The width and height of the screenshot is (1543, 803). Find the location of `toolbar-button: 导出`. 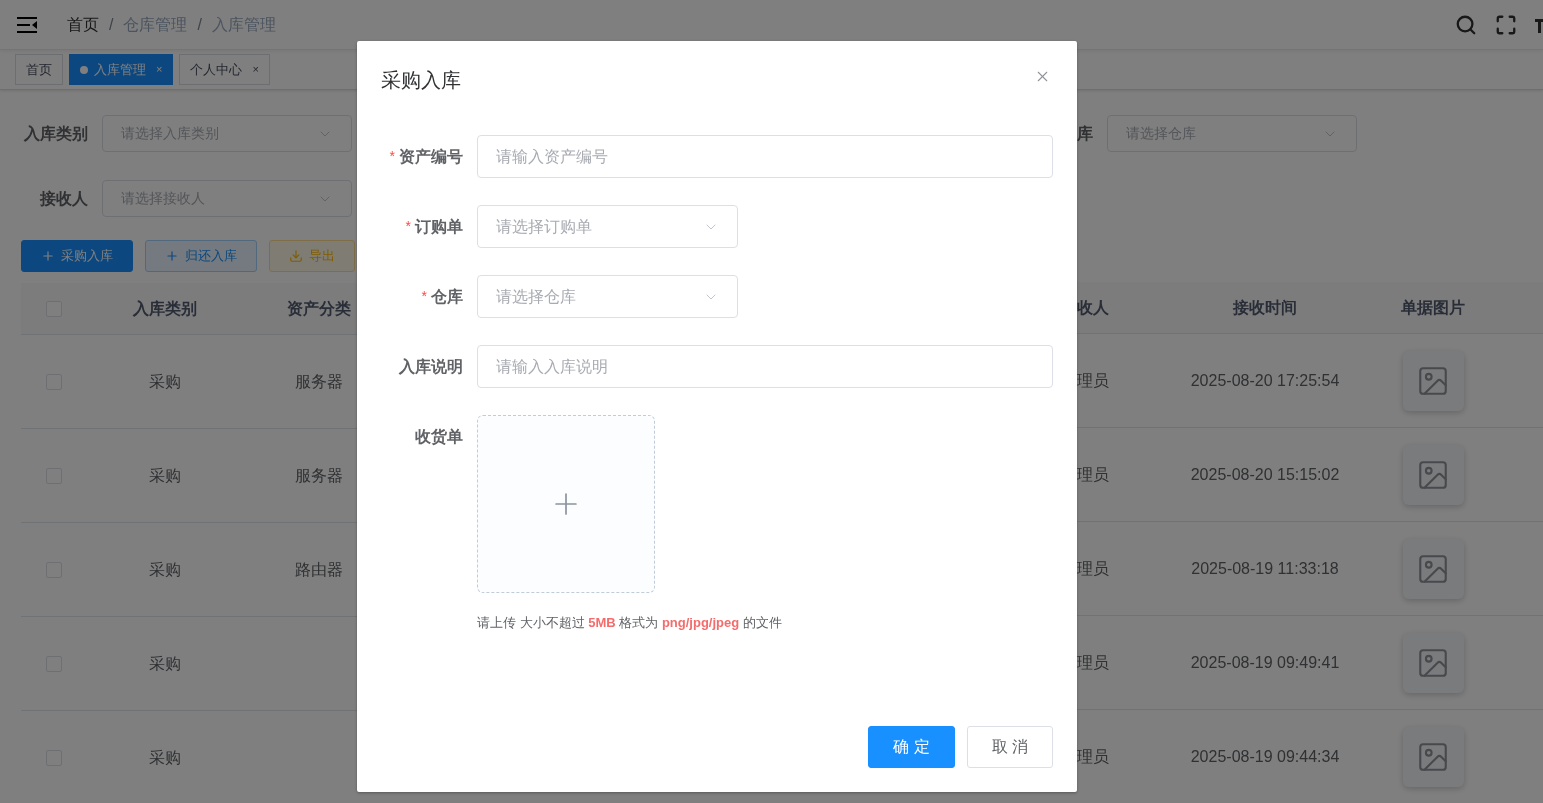

toolbar-button: 导出 is located at coordinates (312, 256).